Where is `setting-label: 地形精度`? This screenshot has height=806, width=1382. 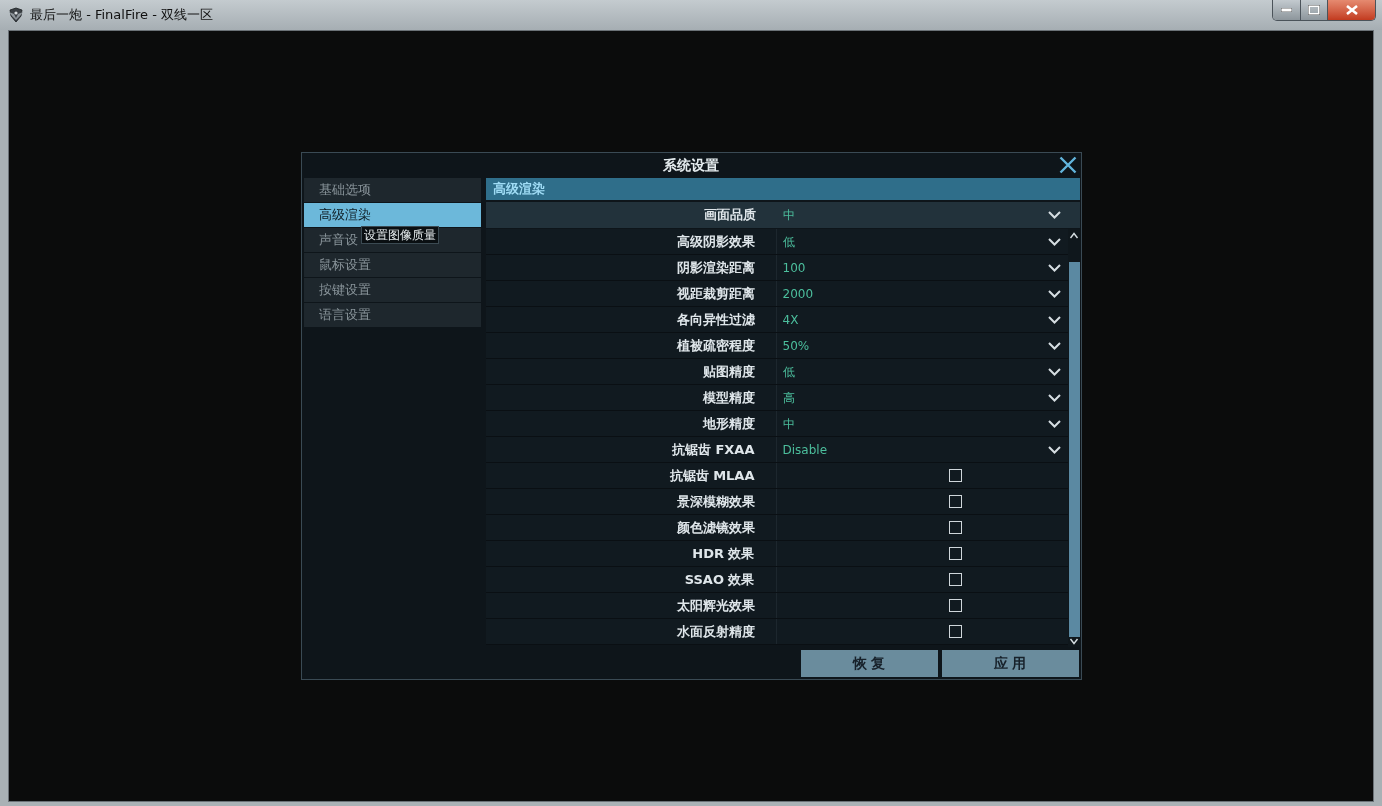
setting-label: 地形精度 is located at coordinates (728, 423).